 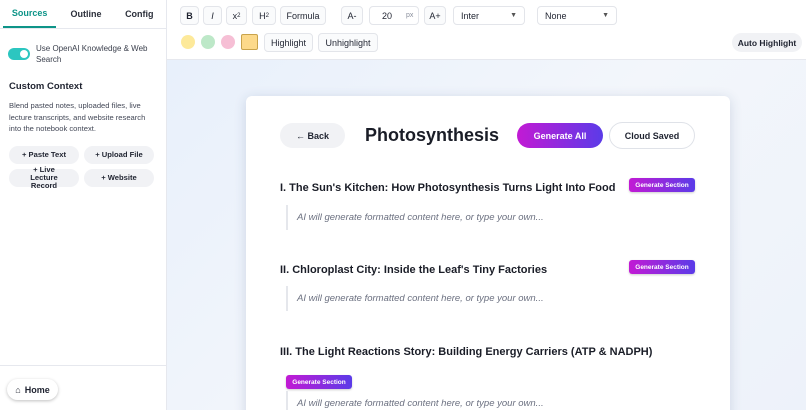 I want to click on yellow-swatch, so click(x=188, y=42).